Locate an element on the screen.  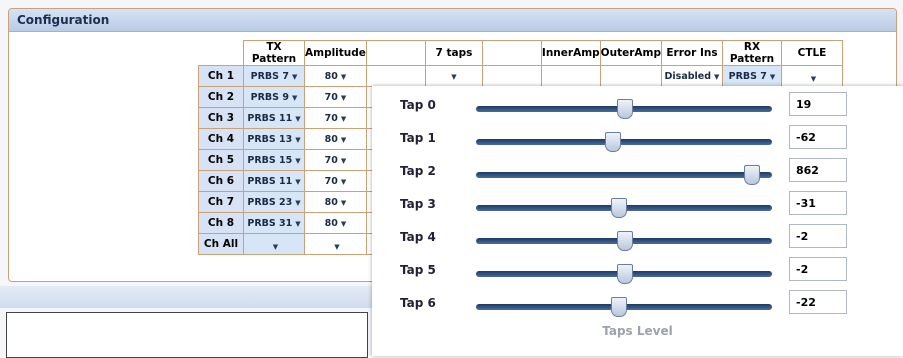
tx-pattern-cell: ▼ is located at coordinates (274, 244).